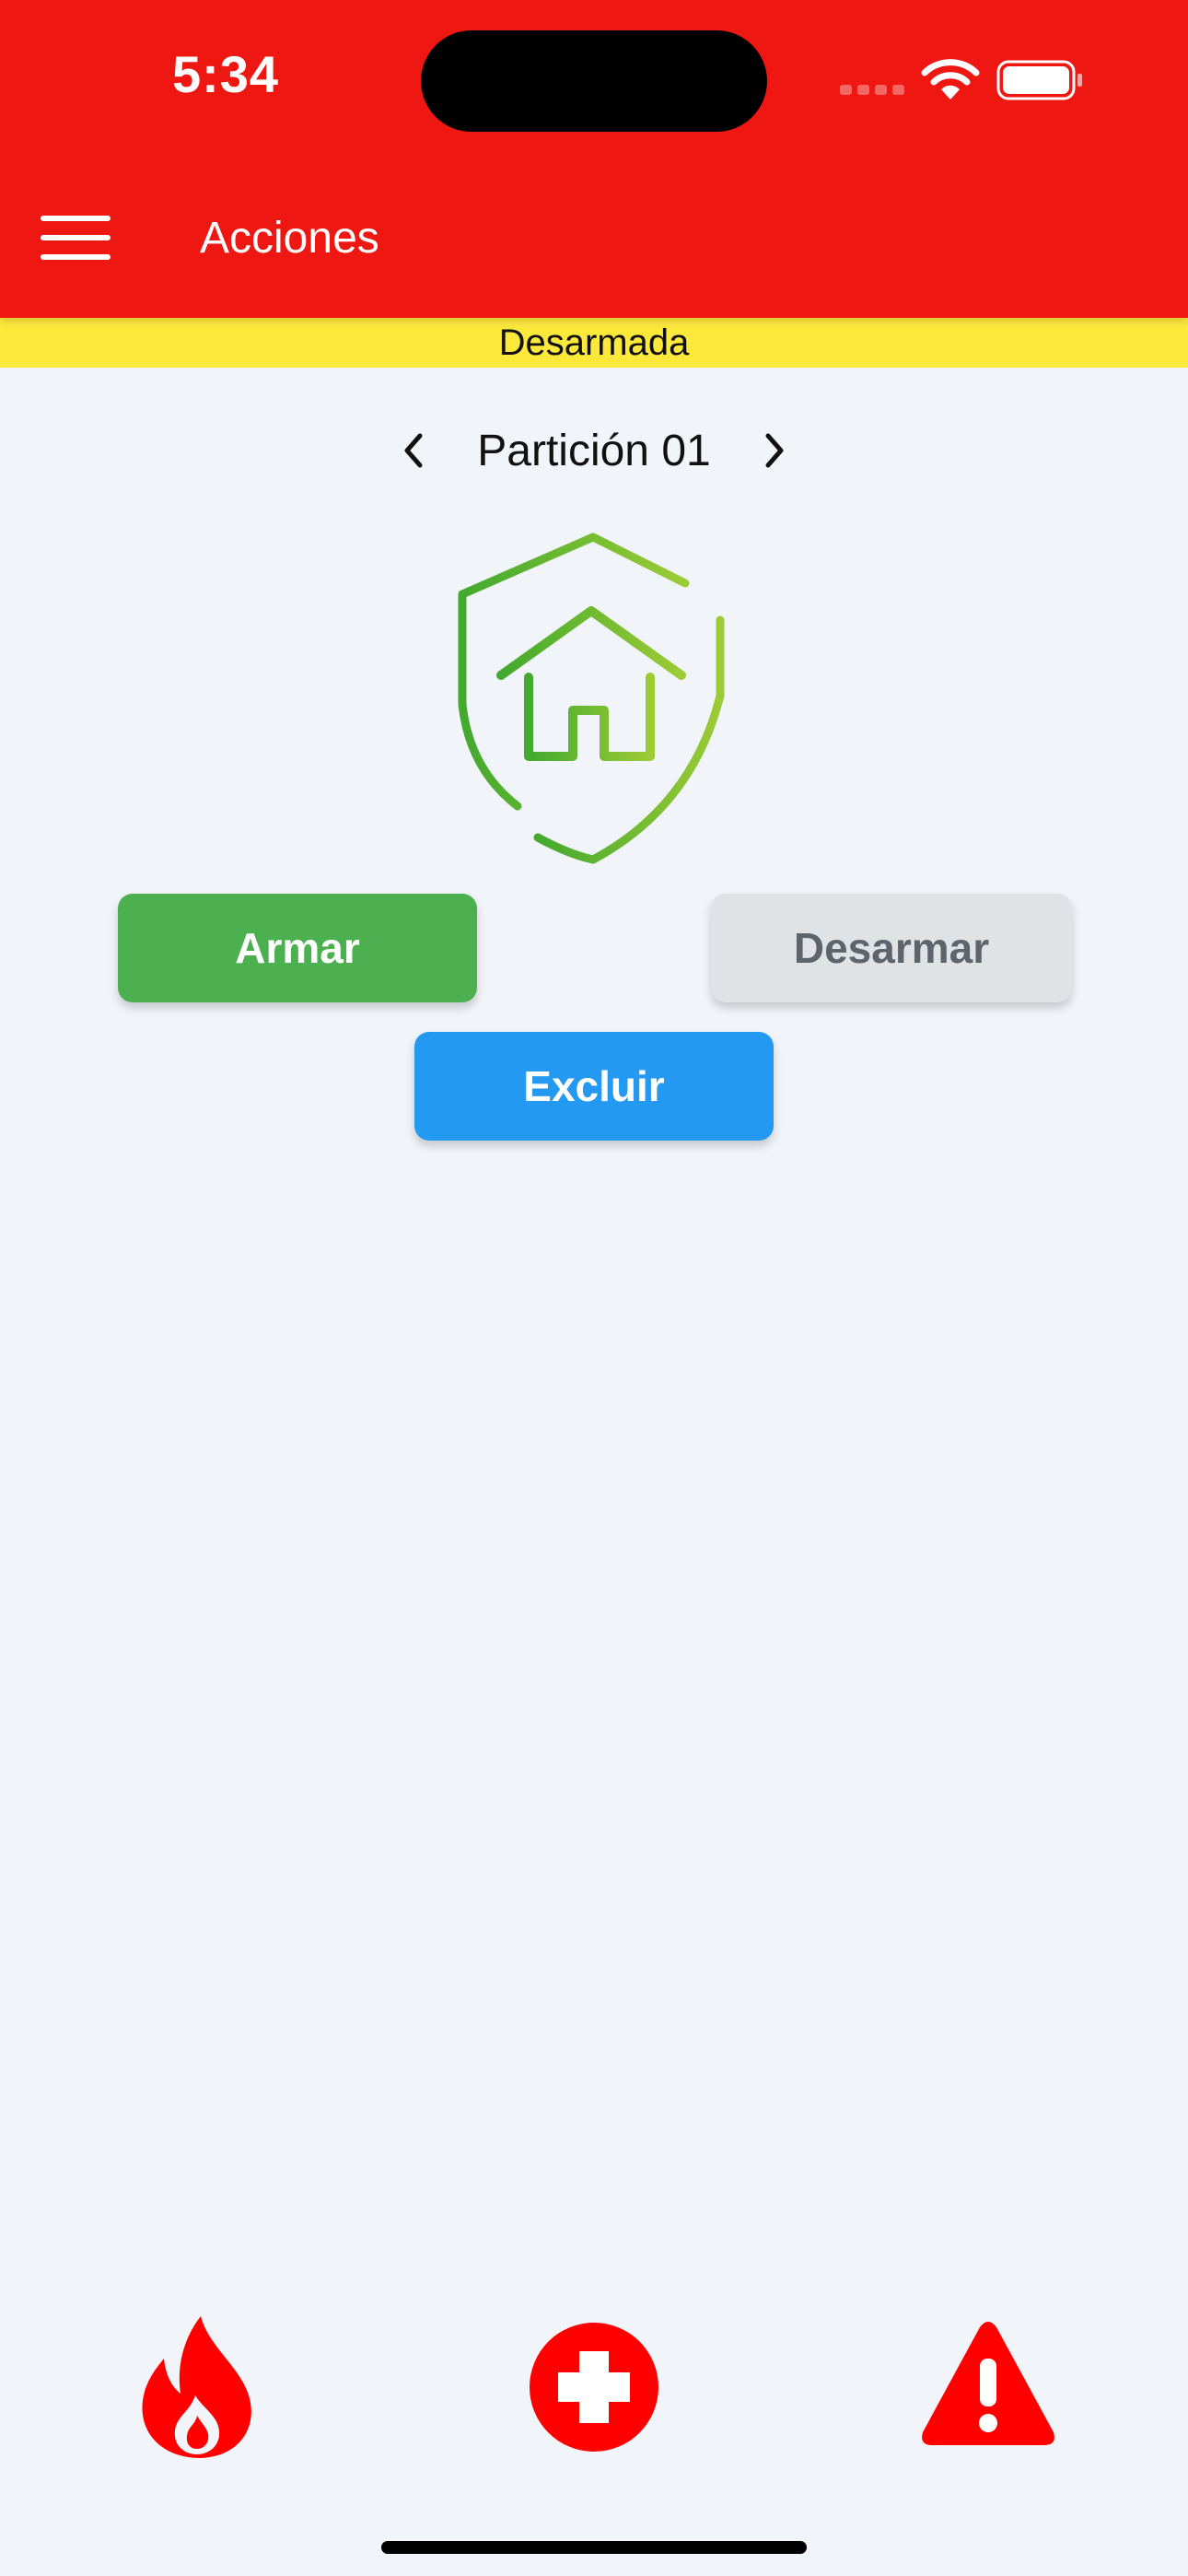  What do you see at coordinates (225, 74) in the screenshot?
I see `status-bar-time: 5:34` at bounding box center [225, 74].